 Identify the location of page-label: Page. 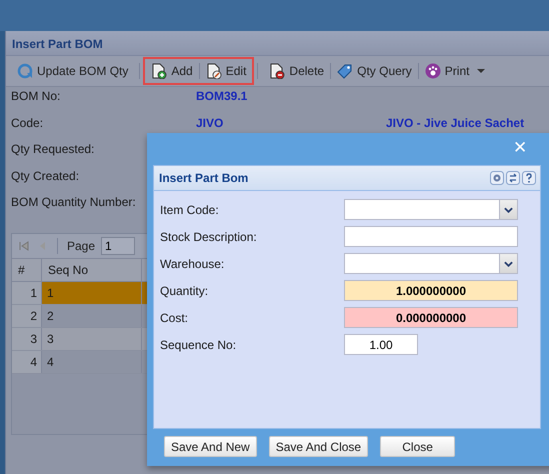
(81, 246).